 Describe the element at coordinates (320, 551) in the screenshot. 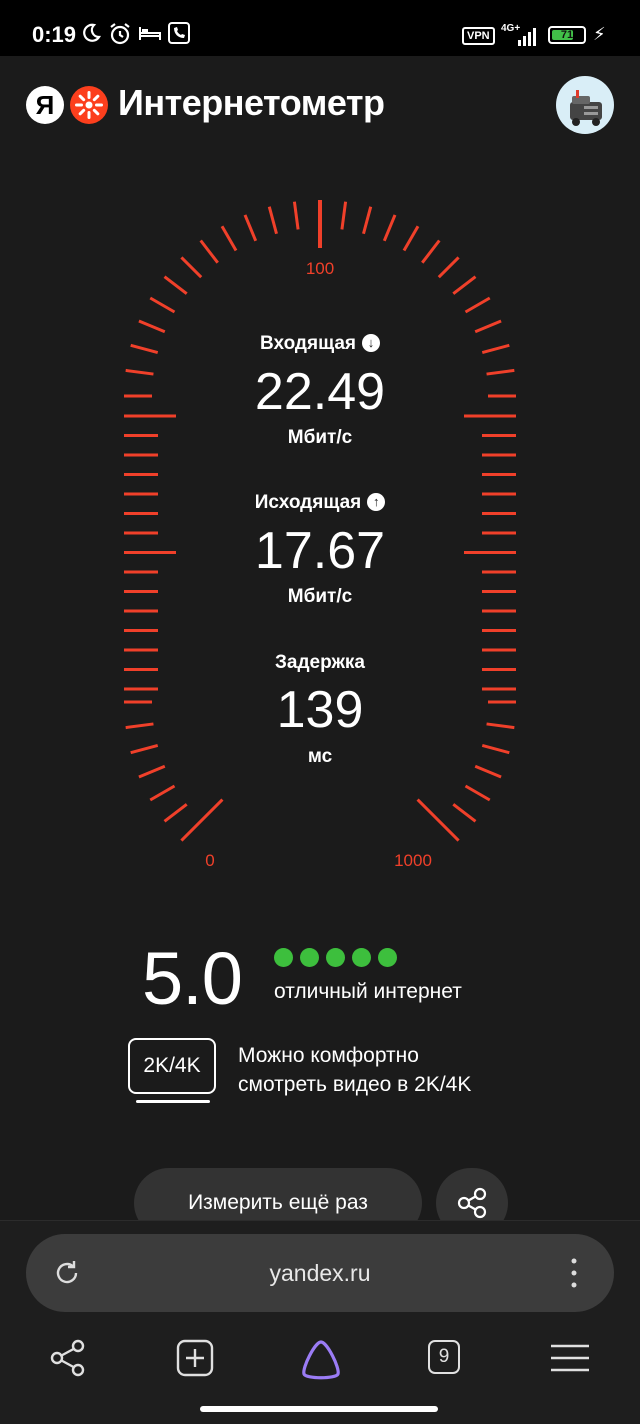

I see `upload-value: 17.67` at that location.